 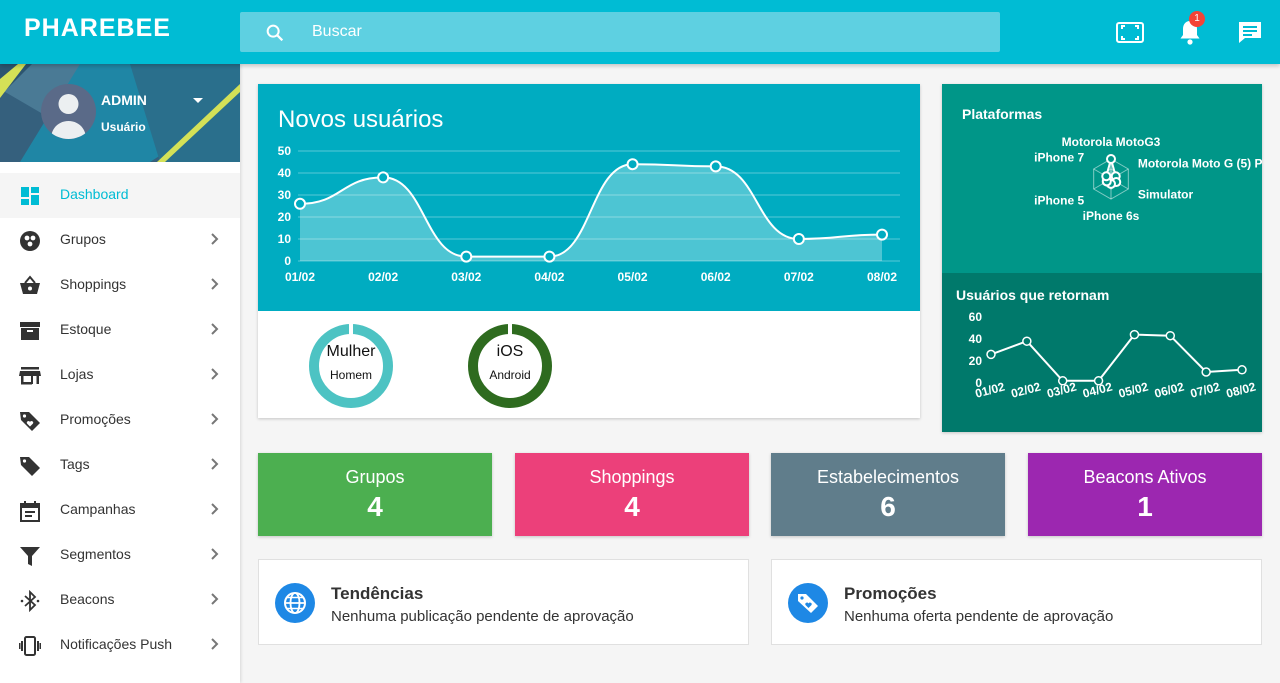 I want to click on donut-label-bottom: Android, so click(x=510, y=375).